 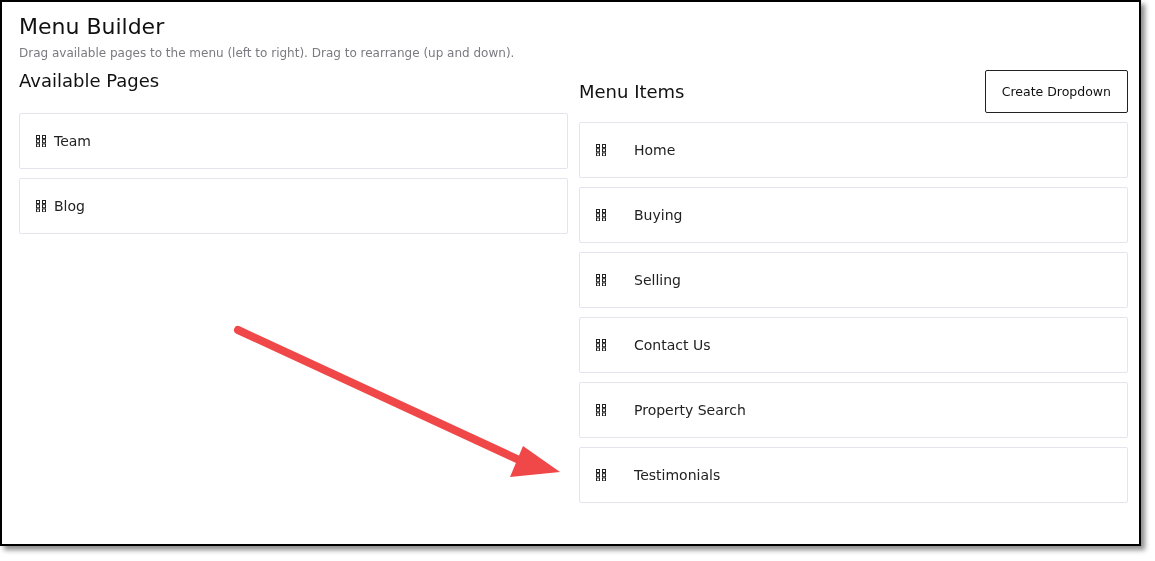 What do you see at coordinates (853, 150) in the screenshot?
I see `menu-item: Home` at bounding box center [853, 150].